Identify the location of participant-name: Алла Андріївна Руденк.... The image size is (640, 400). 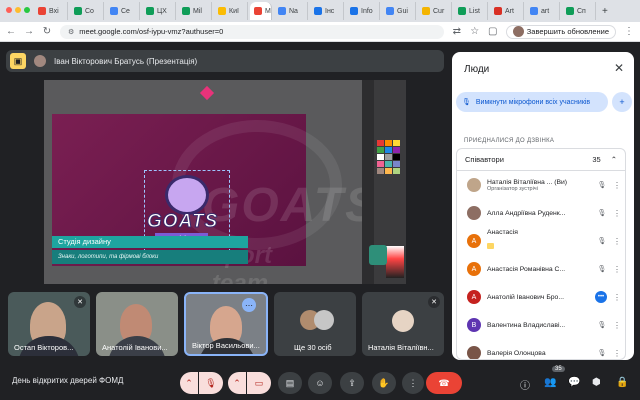
(526, 213).